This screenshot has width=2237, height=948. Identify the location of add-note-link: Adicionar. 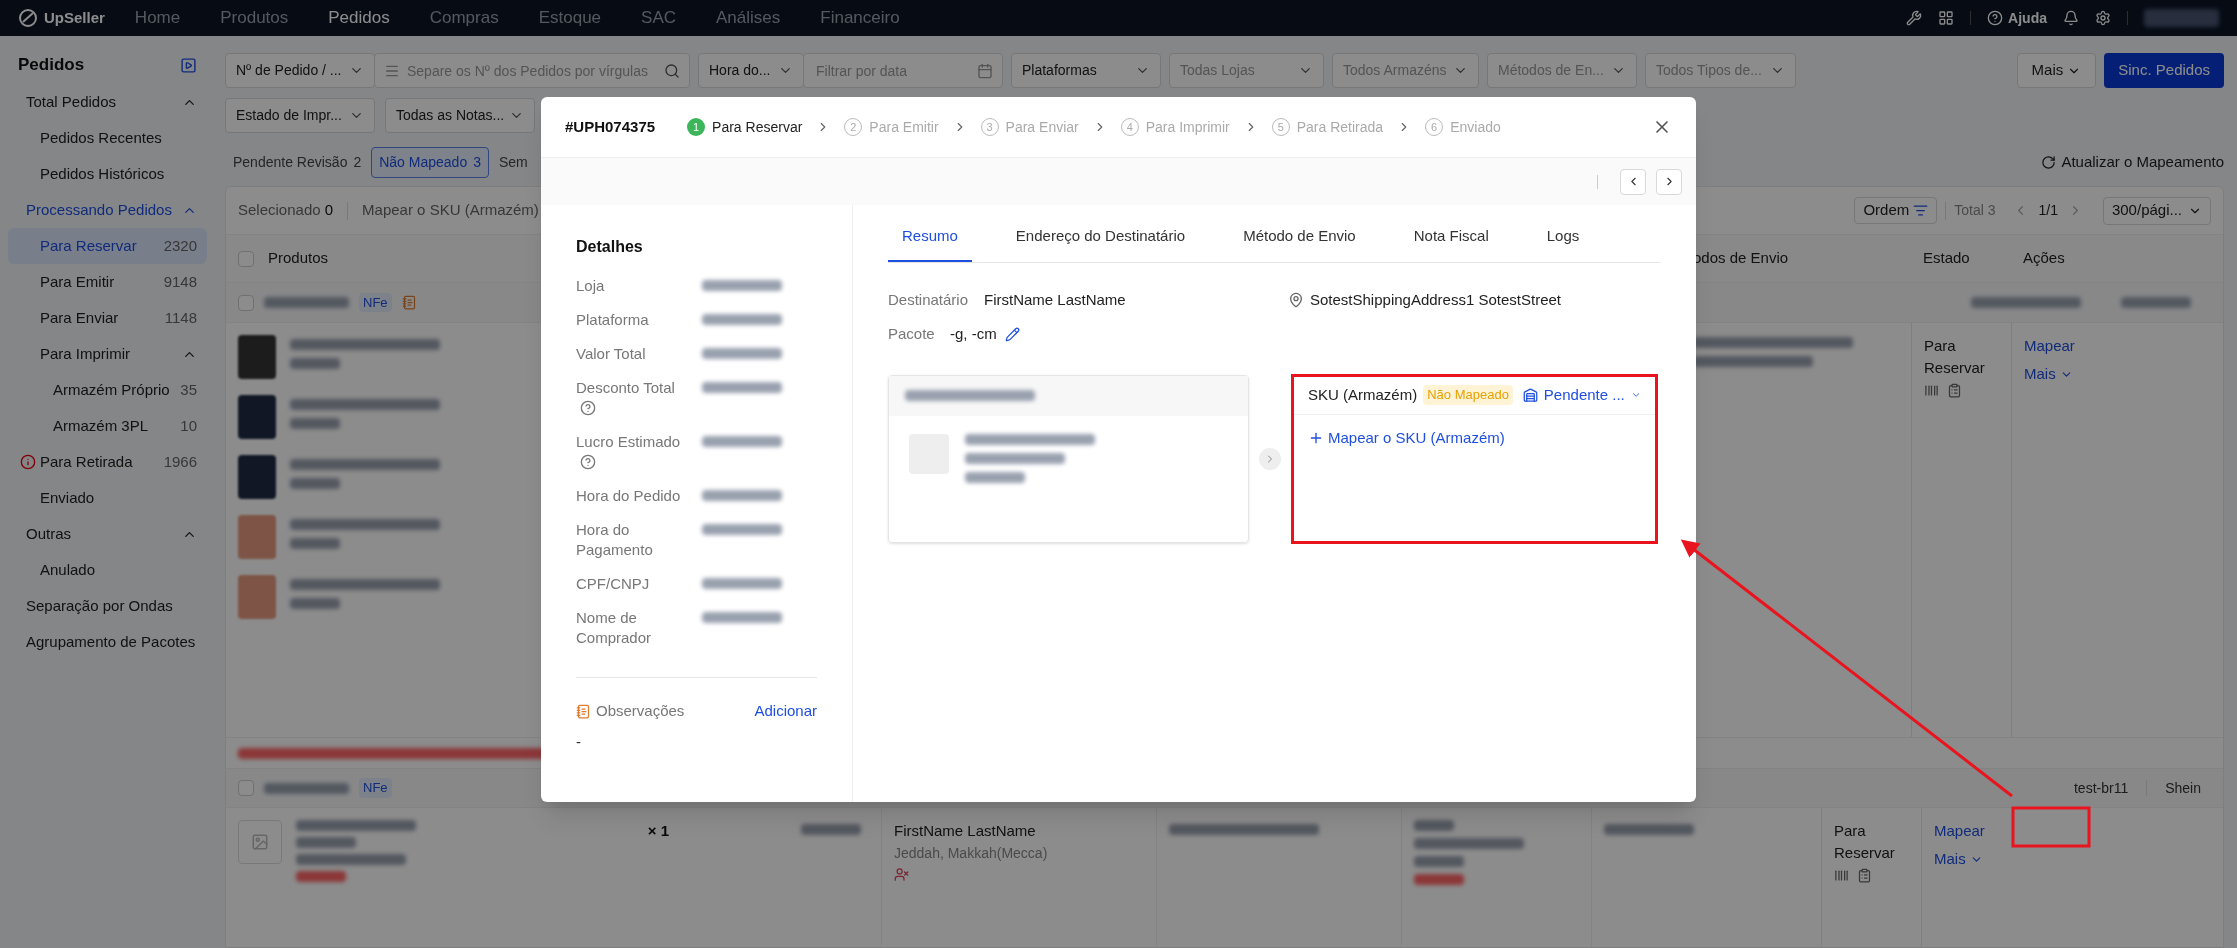
(785, 711).